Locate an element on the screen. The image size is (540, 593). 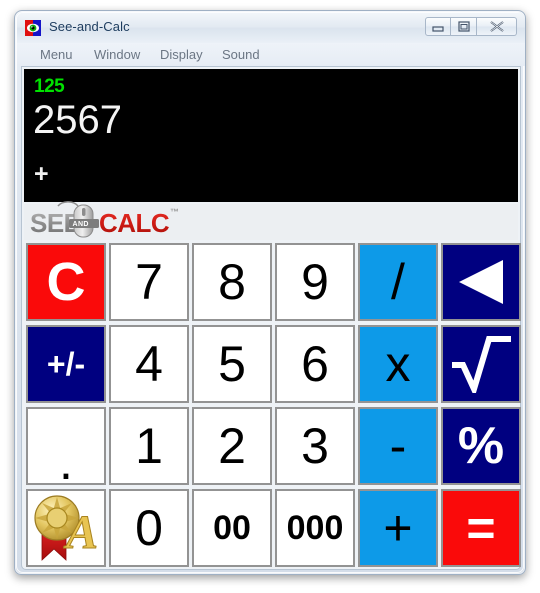
key-add-label: + is located at coordinates (398, 528).